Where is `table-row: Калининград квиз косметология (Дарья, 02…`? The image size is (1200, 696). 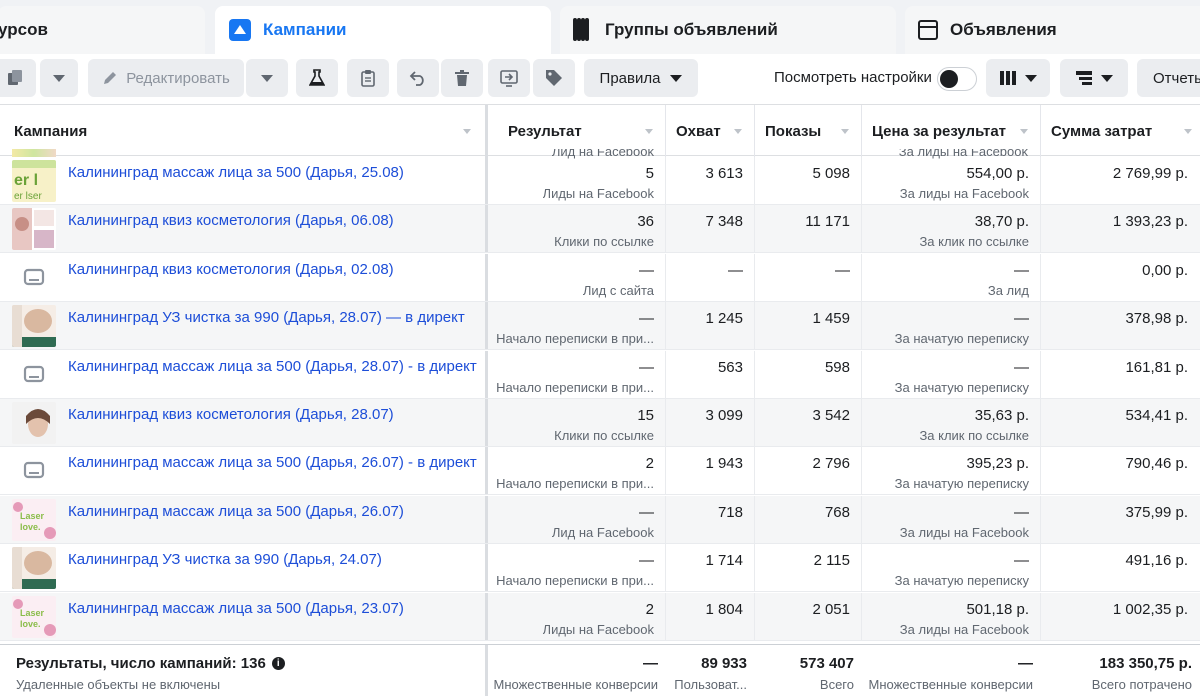
table-row: Калининград квиз косметология (Дарья, 02… is located at coordinates (600, 277).